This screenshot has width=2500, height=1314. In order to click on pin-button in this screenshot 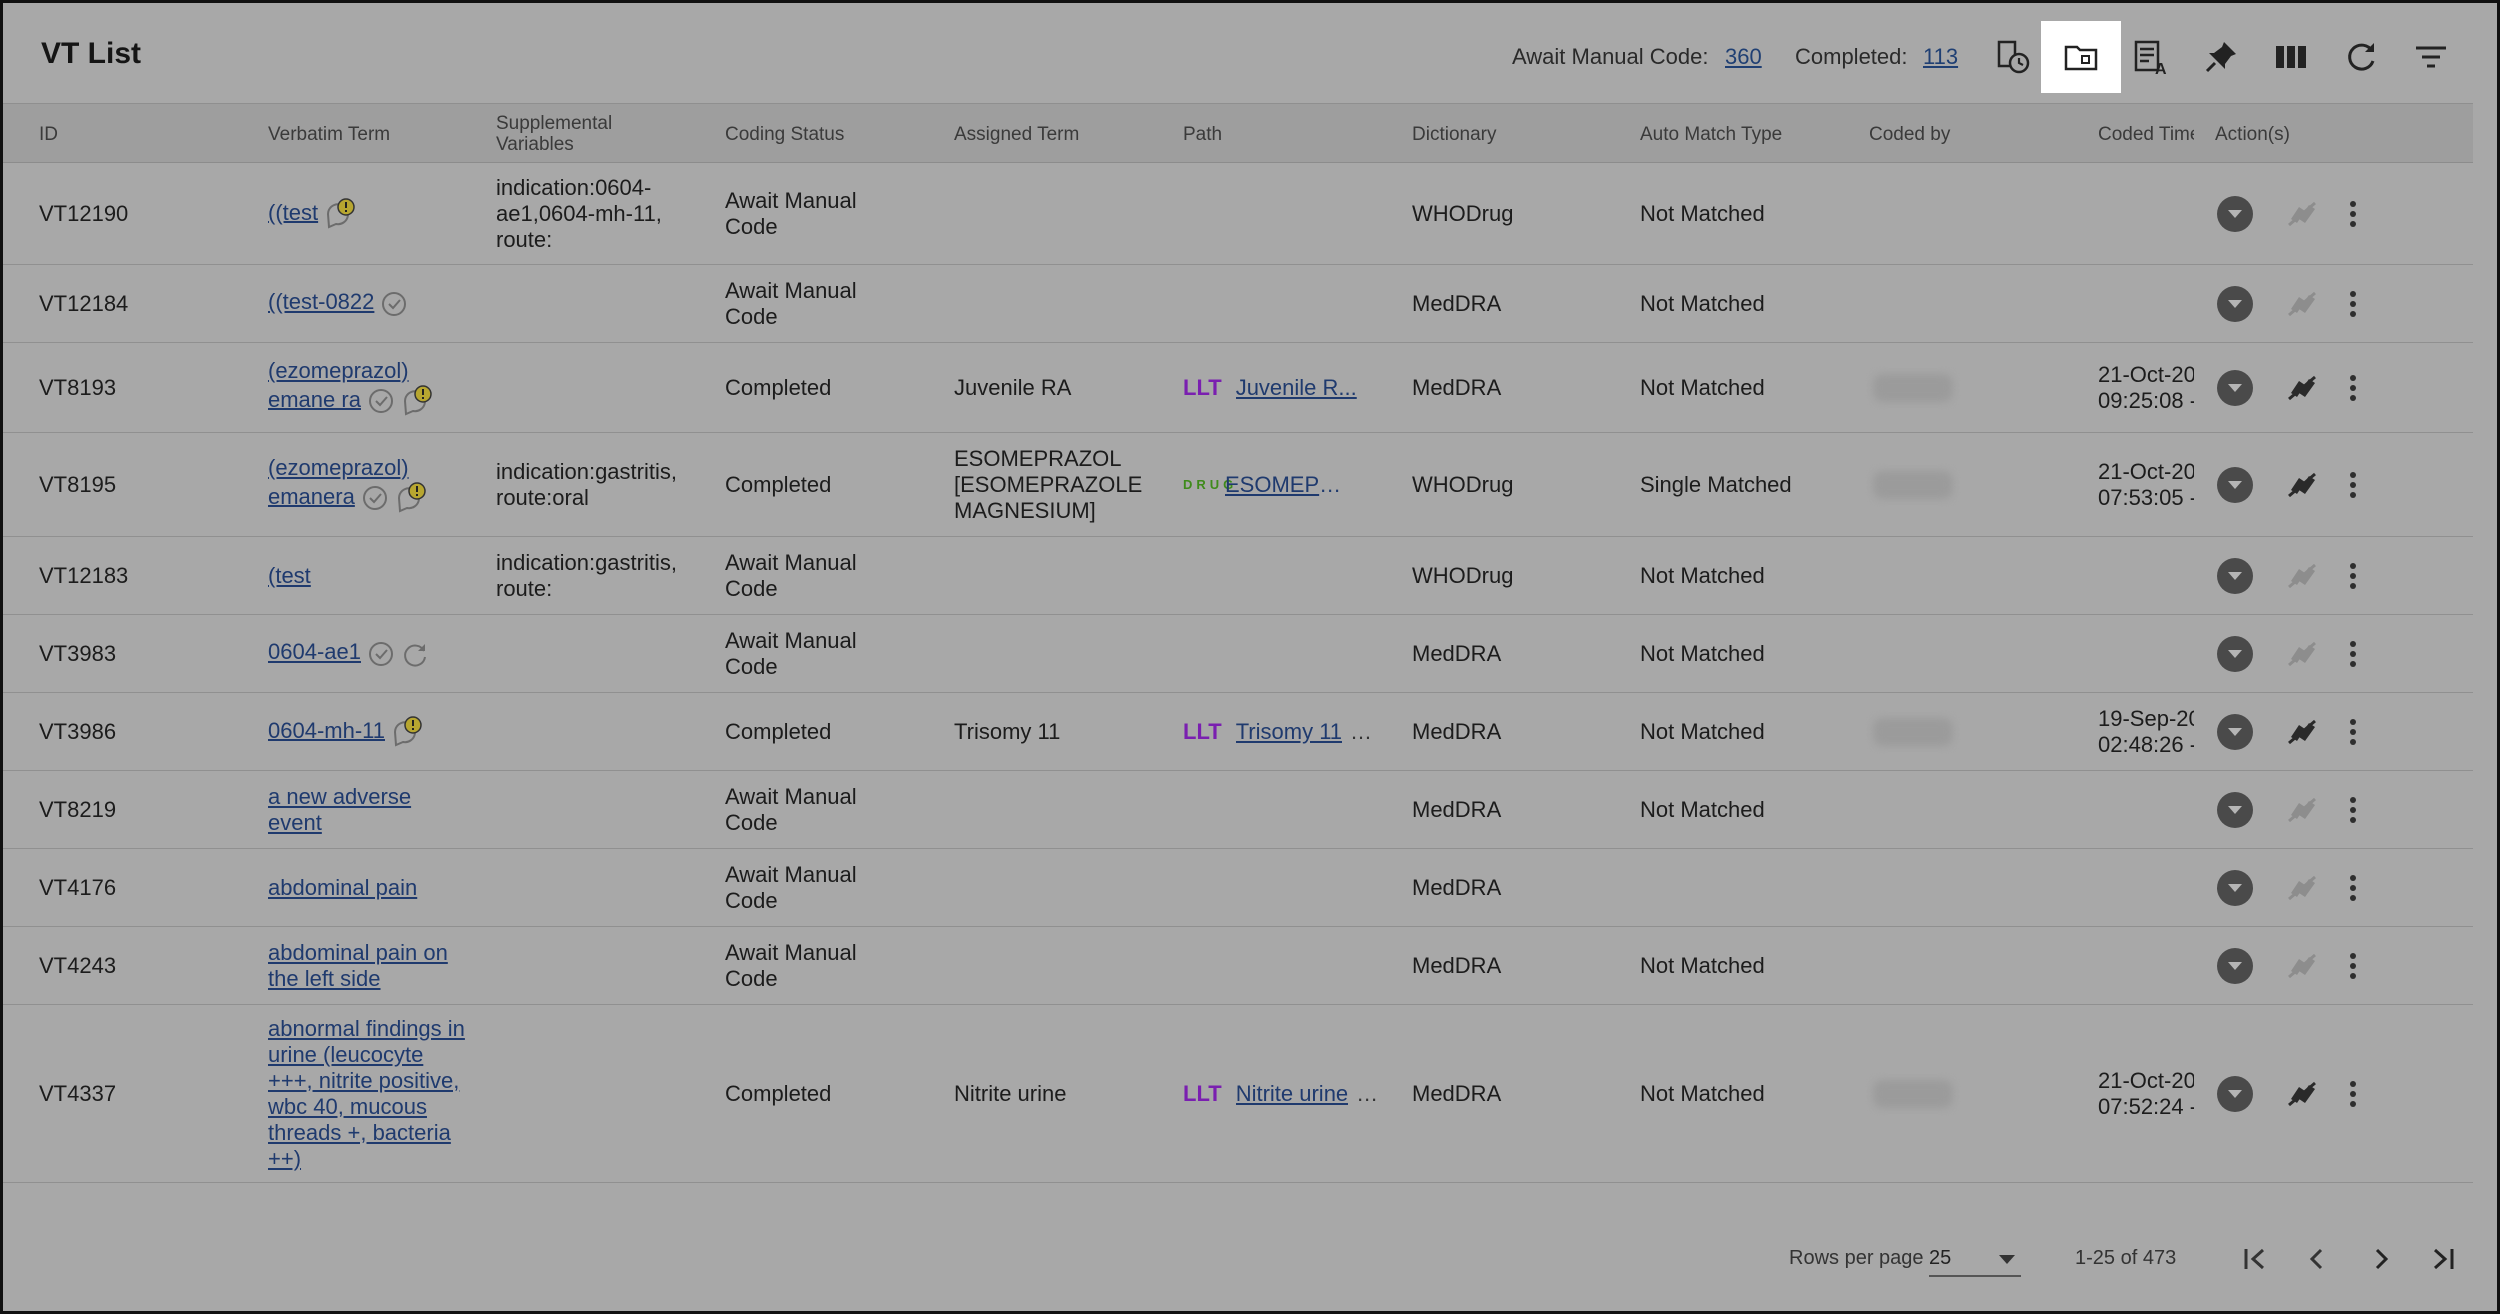, I will do `click(2221, 57)`.